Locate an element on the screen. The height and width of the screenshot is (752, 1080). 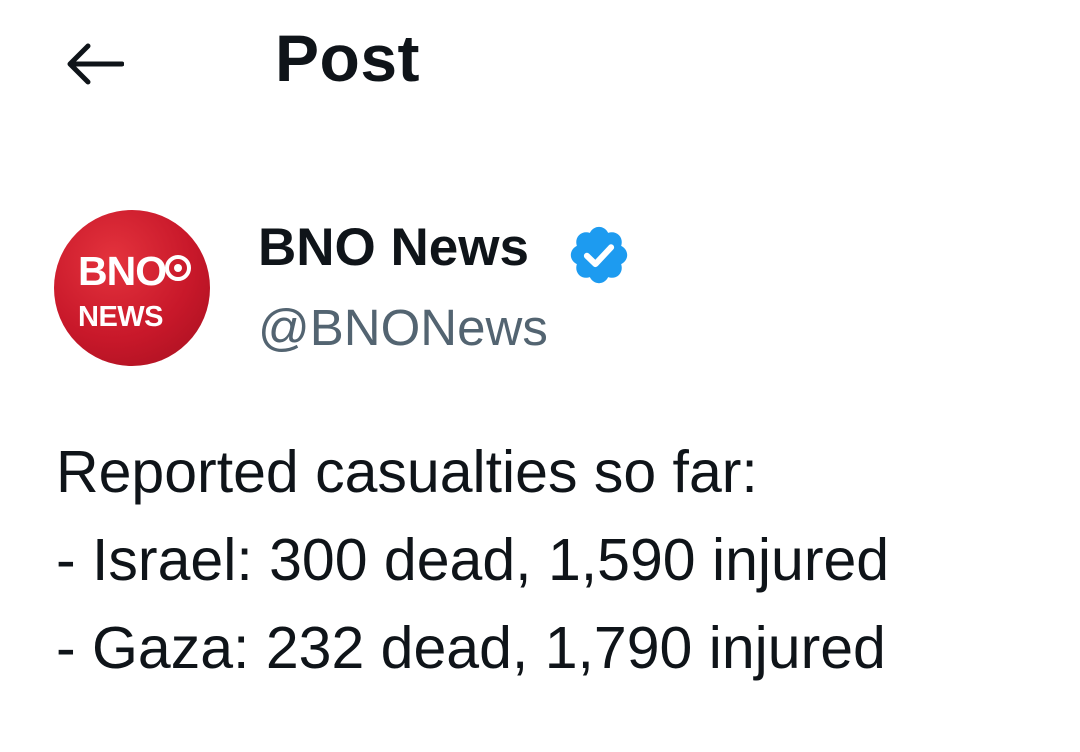
author-handle: @BNONews is located at coordinates (403, 328).